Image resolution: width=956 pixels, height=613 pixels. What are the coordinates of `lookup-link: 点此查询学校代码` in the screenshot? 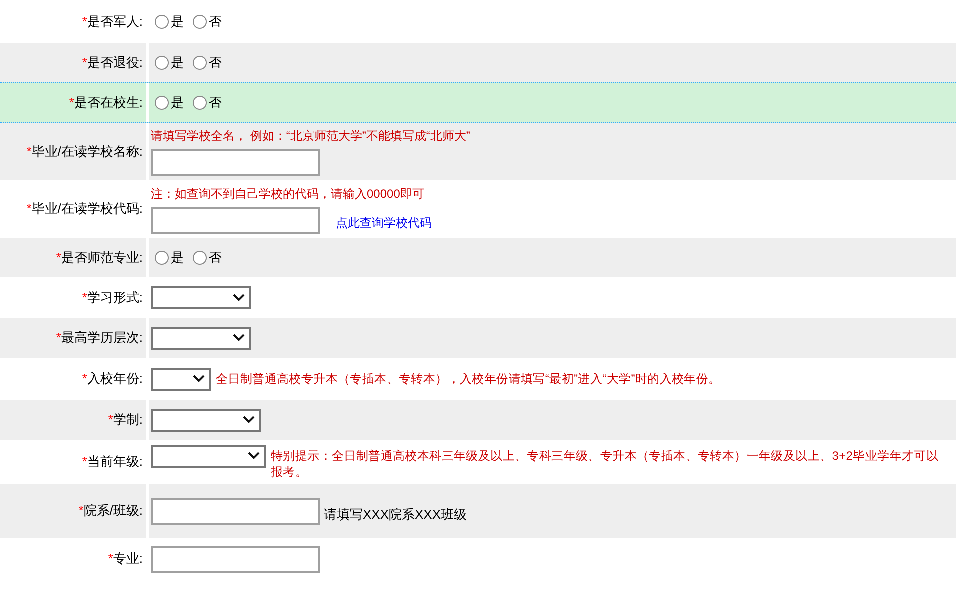 It's located at (384, 223).